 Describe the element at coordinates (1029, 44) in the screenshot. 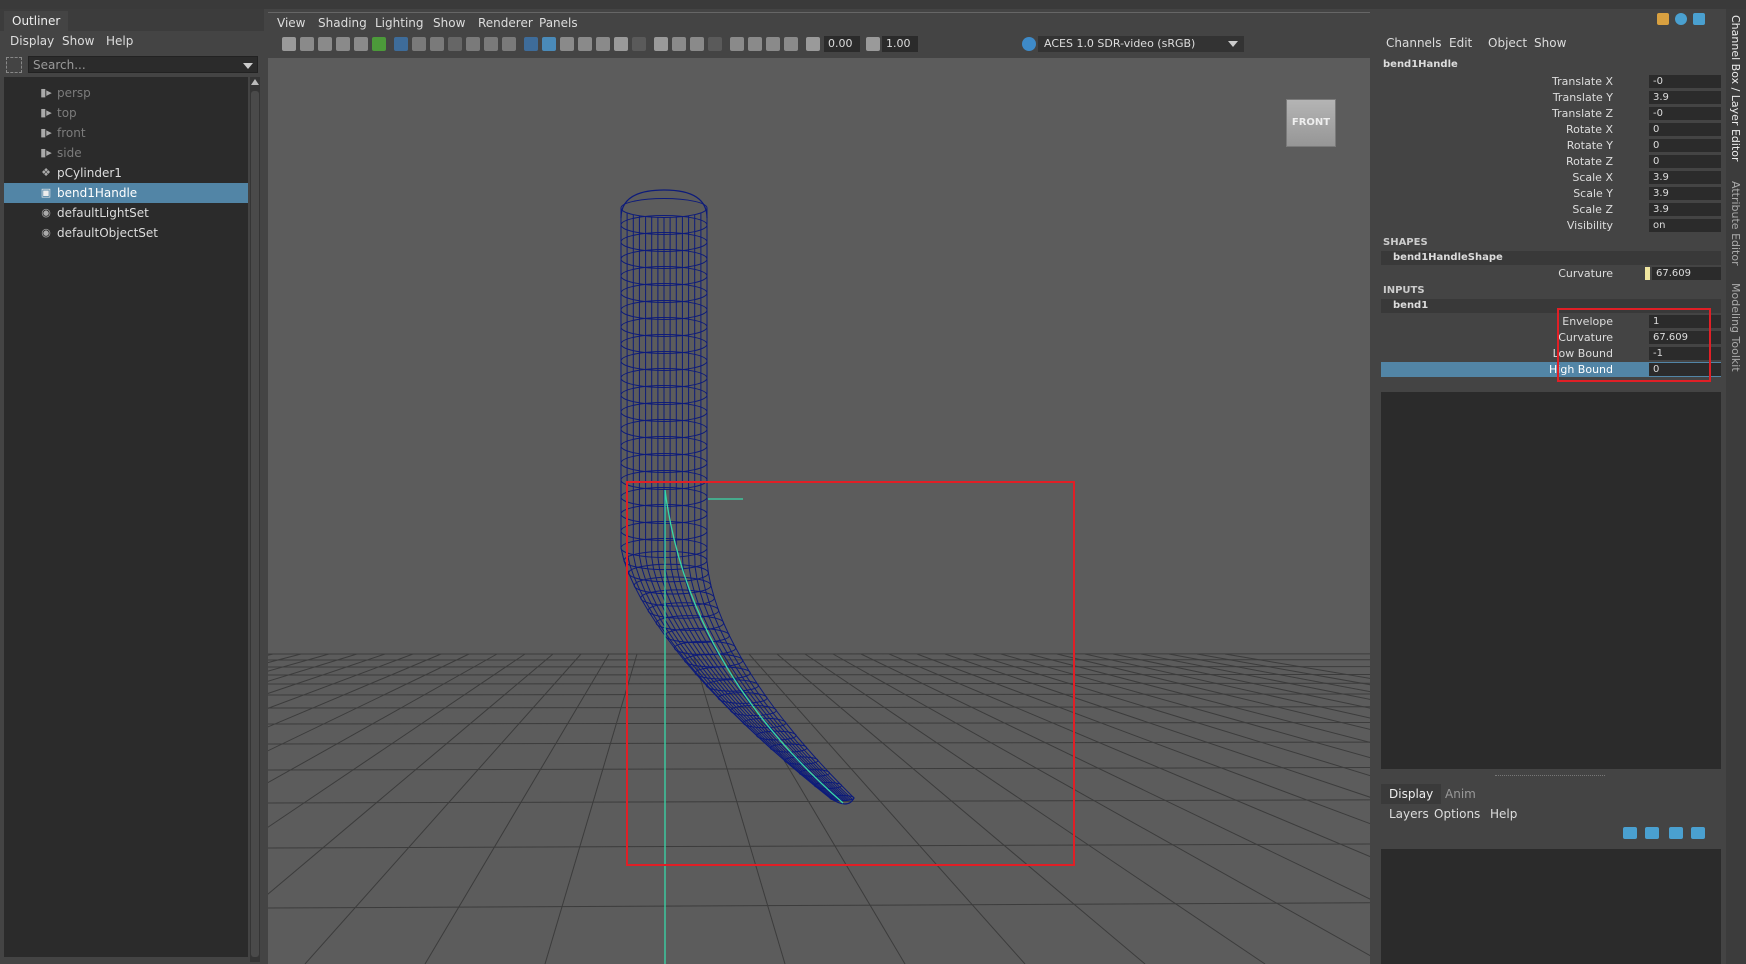

I see `color-management-icon` at that location.